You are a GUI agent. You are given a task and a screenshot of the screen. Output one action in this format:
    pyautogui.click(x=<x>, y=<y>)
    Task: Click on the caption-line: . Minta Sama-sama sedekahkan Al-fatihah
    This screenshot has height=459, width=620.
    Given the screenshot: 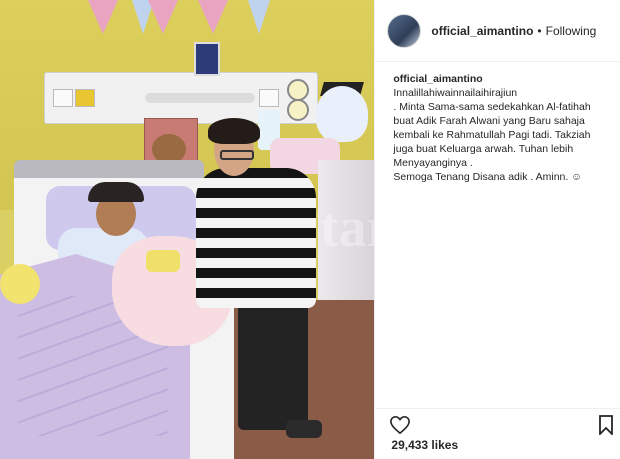 What is the action you would take?
    pyautogui.click(x=492, y=107)
    